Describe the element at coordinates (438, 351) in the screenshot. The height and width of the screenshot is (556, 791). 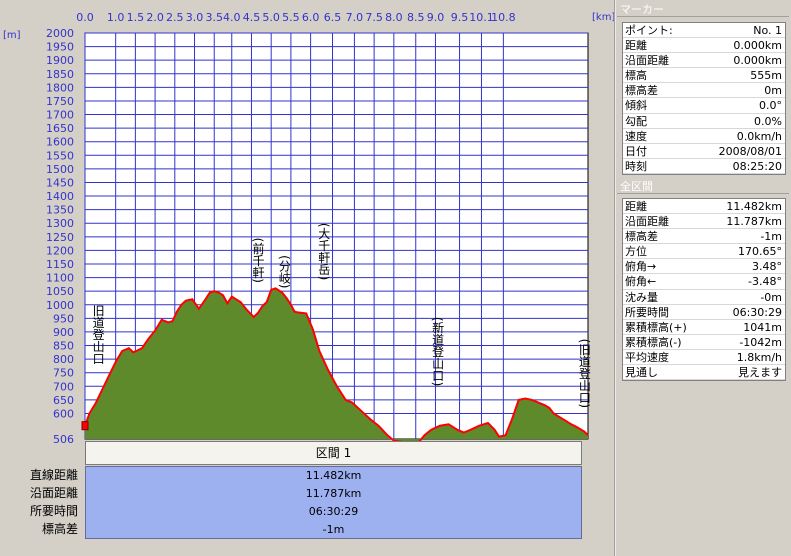
I see `peak-annotation: (新道登山口)` at that location.